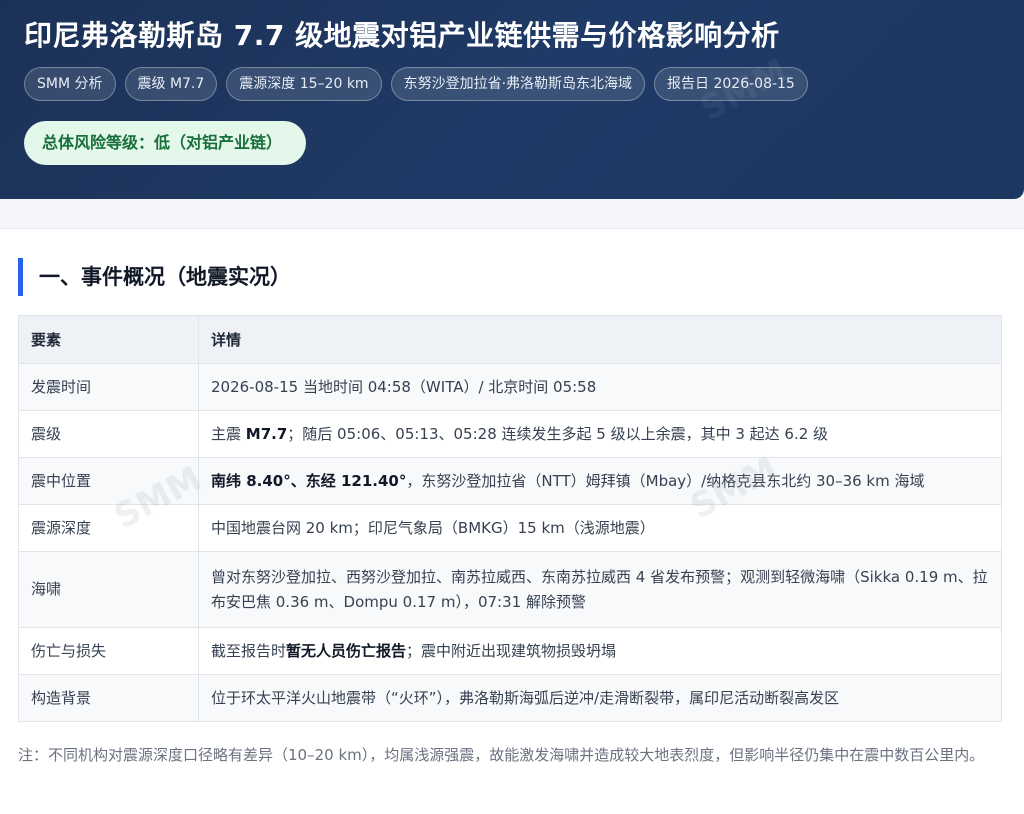  Describe the element at coordinates (108, 651) in the screenshot. I see `row-key: 伤亡与损失` at that location.